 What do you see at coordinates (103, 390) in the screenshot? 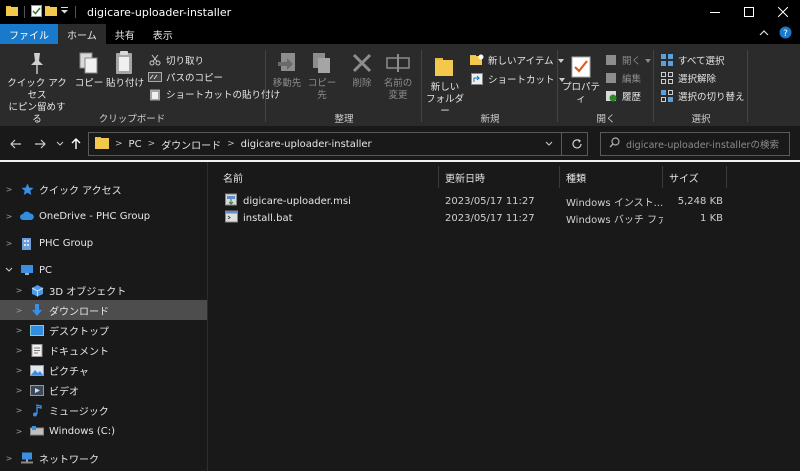
I see `nav-item-videos: > ビデオ` at bounding box center [103, 390].